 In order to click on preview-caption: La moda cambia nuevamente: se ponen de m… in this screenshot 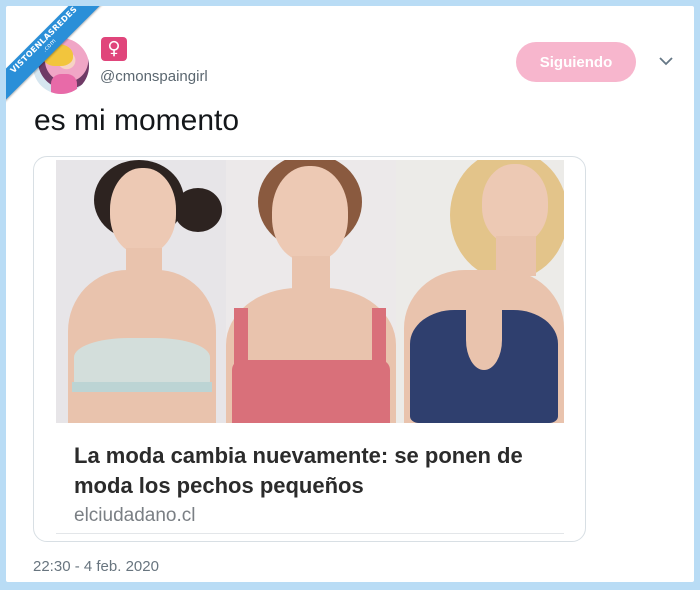, I will do `click(310, 478)`.